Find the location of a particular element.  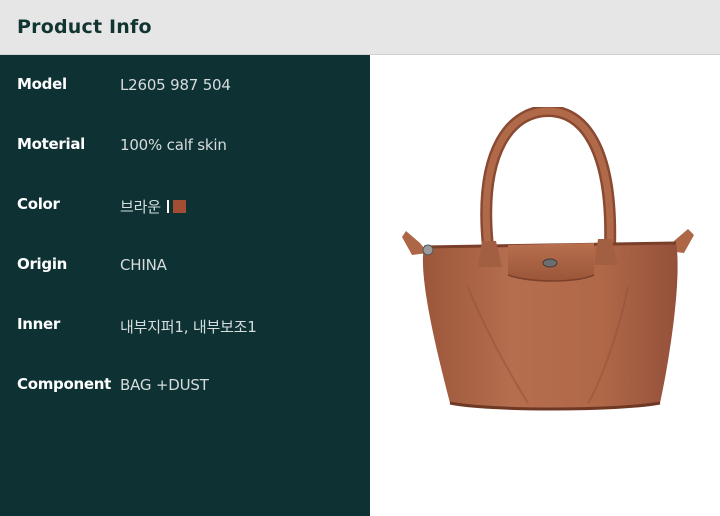

spec-value: 내부지퍼1, 내부보조1 is located at coordinates (188, 327).